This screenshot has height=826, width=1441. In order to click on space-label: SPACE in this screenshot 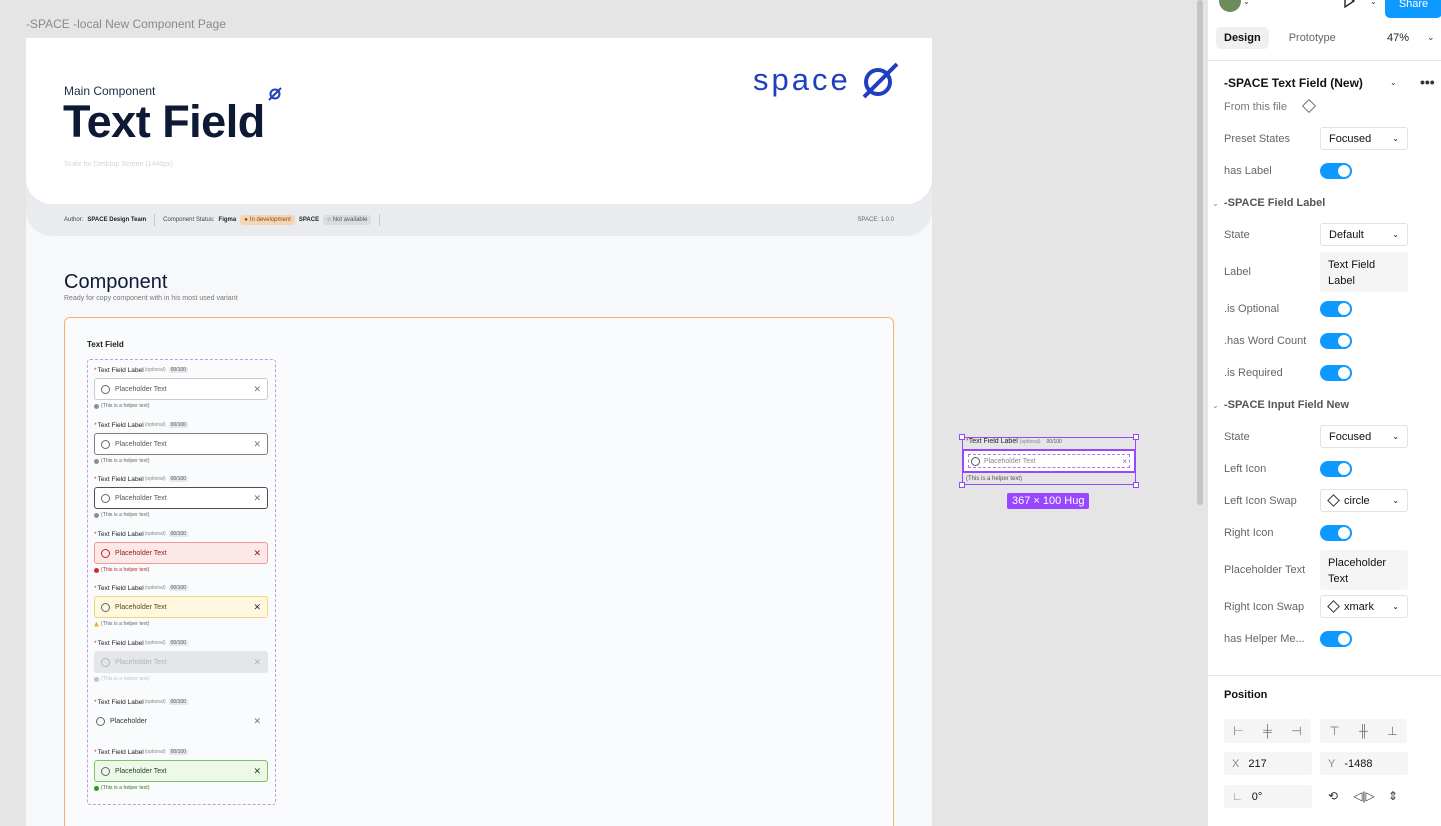, I will do `click(309, 220)`.